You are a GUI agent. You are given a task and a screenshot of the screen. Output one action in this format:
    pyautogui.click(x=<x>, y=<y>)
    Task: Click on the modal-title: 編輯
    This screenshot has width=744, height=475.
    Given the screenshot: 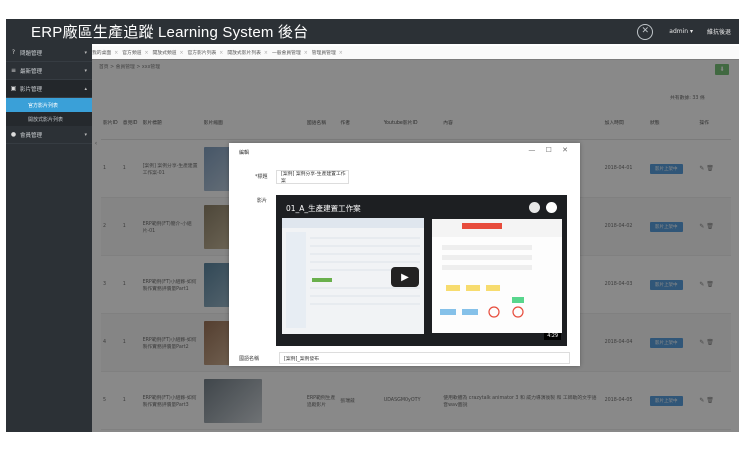 What is the action you would take?
    pyautogui.click(x=244, y=153)
    